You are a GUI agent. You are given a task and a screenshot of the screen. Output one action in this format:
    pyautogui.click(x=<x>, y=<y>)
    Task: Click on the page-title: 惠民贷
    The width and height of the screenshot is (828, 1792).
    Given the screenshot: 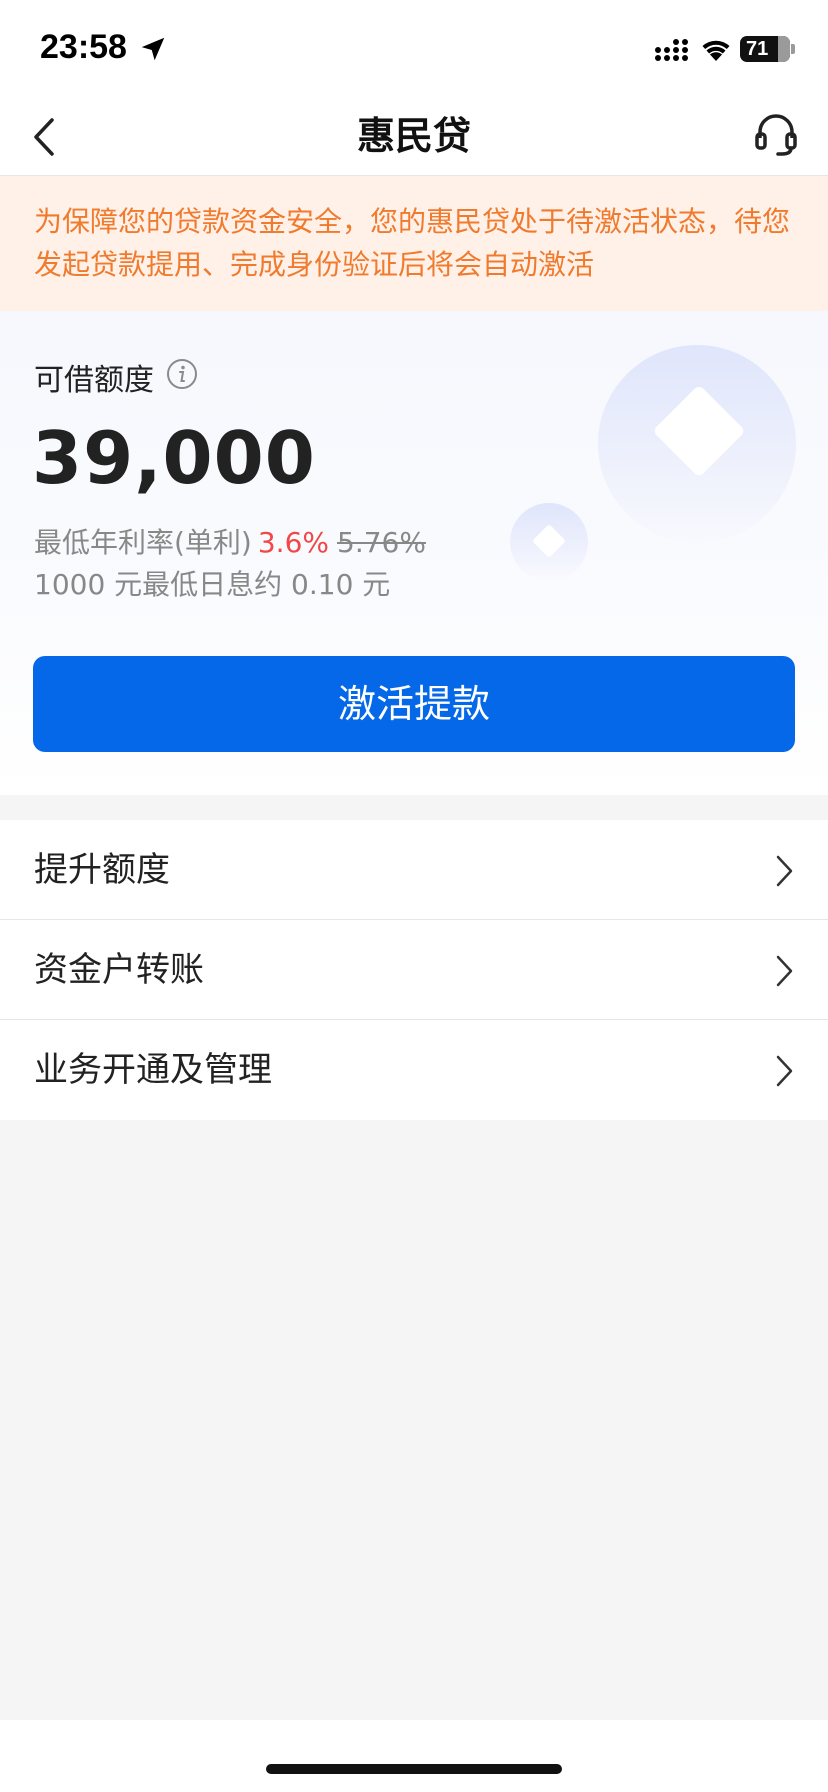 What is the action you would take?
    pyautogui.click(x=413, y=136)
    